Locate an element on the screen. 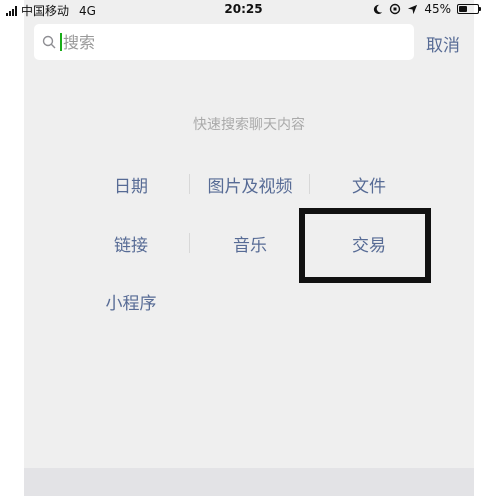 The width and height of the screenshot is (487, 496). left-margin is located at coordinates (12, 248).